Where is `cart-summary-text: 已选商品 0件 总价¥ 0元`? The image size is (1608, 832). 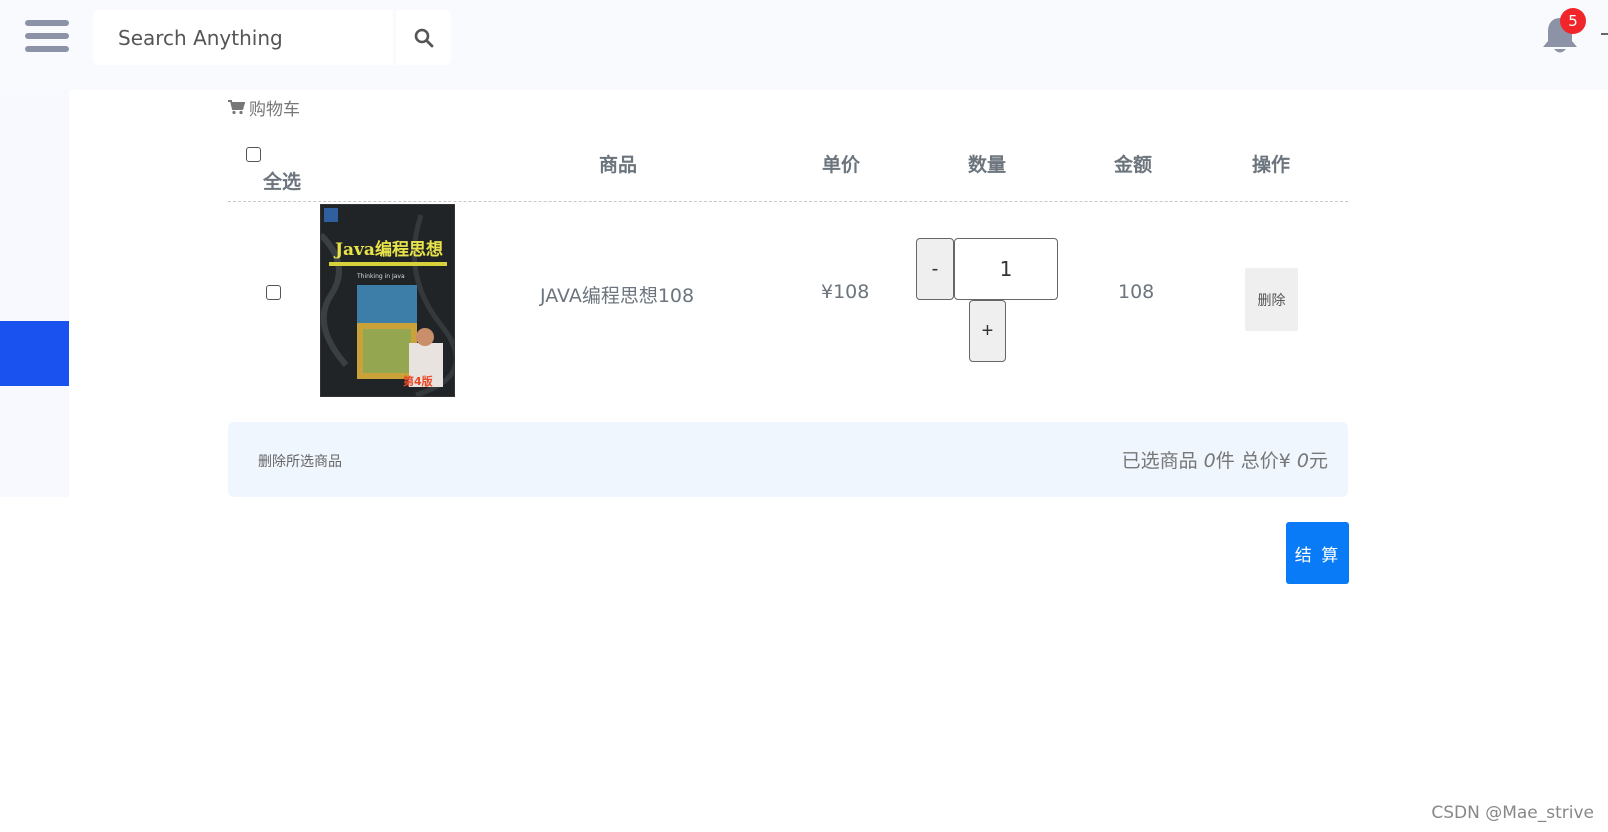 cart-summary-text: 已选商品 0件 总价¥ 0元 is located at coordinates (1225, 459).